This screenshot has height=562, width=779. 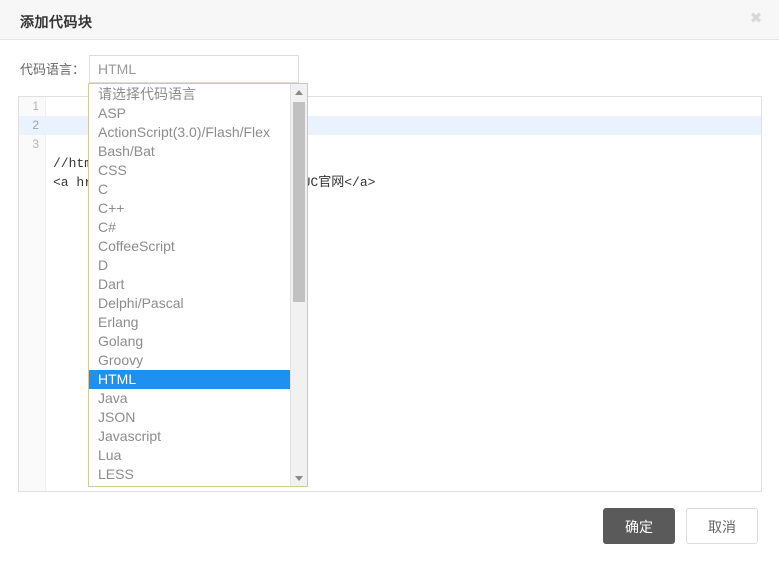 What do you see at coordinates (190, 113) in the screenshot?
I see `dropdown-option: ASP` at bounding box center [190, 113].